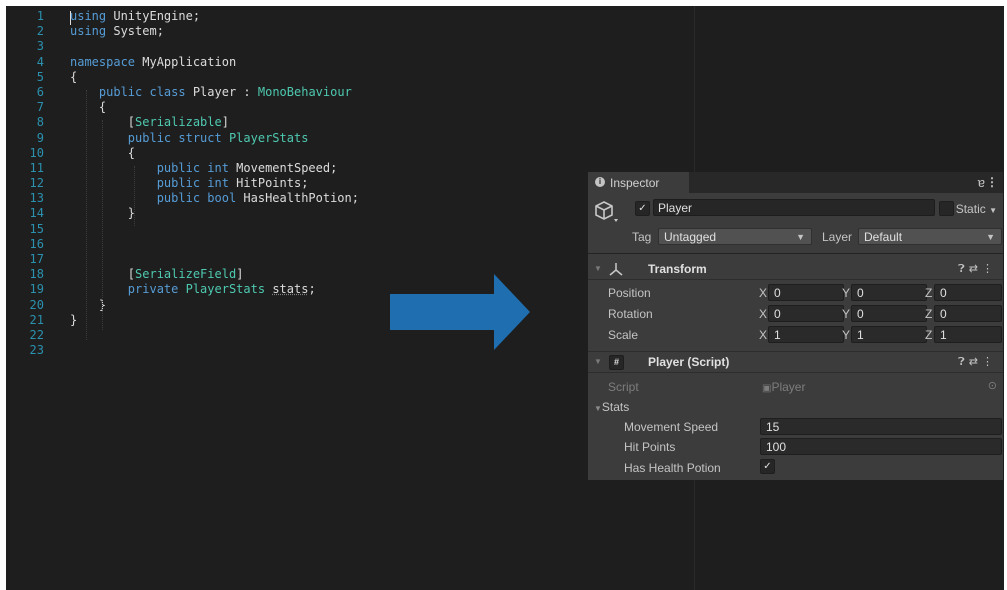 Image resolution: width=1007 pixels, height=590 pixels. I want to click on line-number: 18, so click(36, 274).